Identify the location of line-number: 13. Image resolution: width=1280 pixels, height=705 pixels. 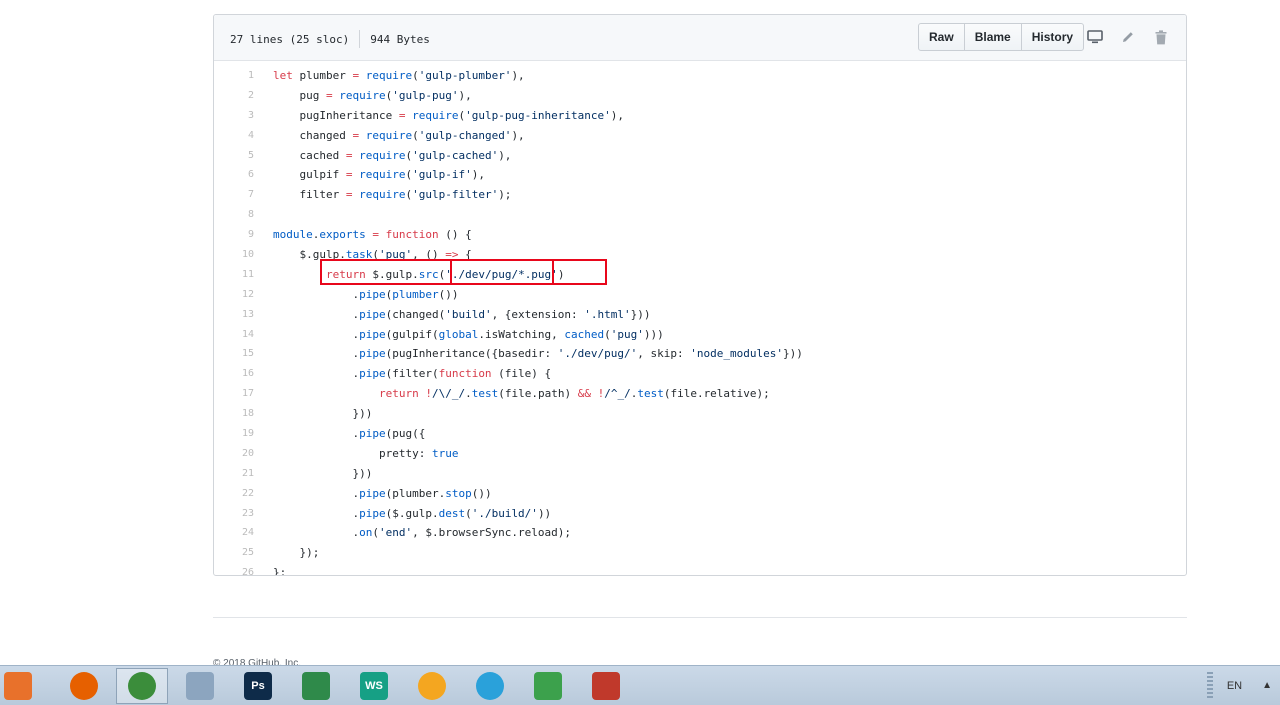
(234, 315).